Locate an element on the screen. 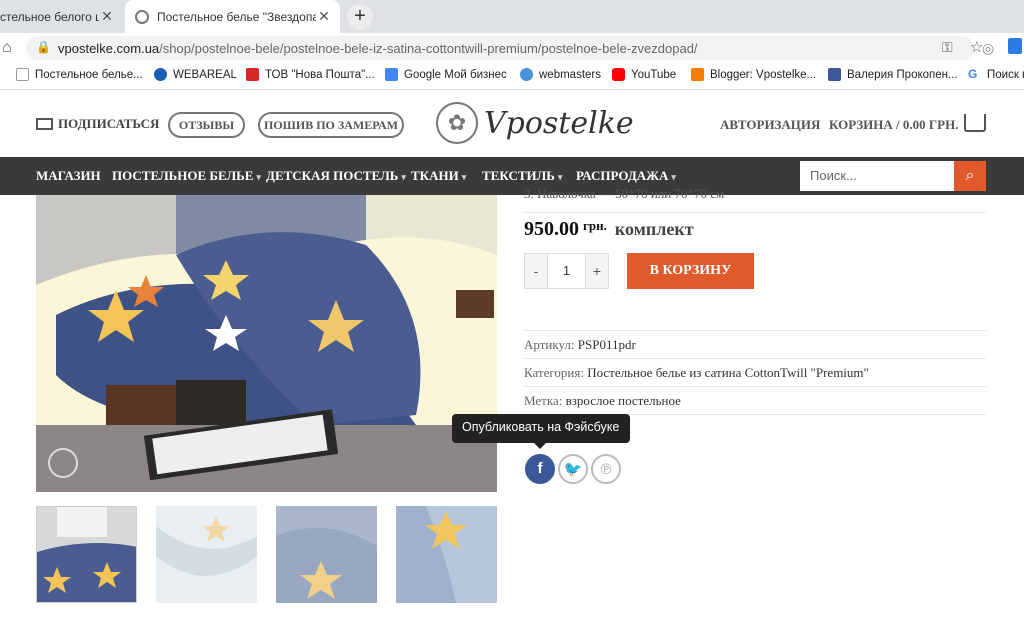  custom-sewing-button: ПОШИВ ПО ЗАМЕРАМ is located at coordinates (331, 125).